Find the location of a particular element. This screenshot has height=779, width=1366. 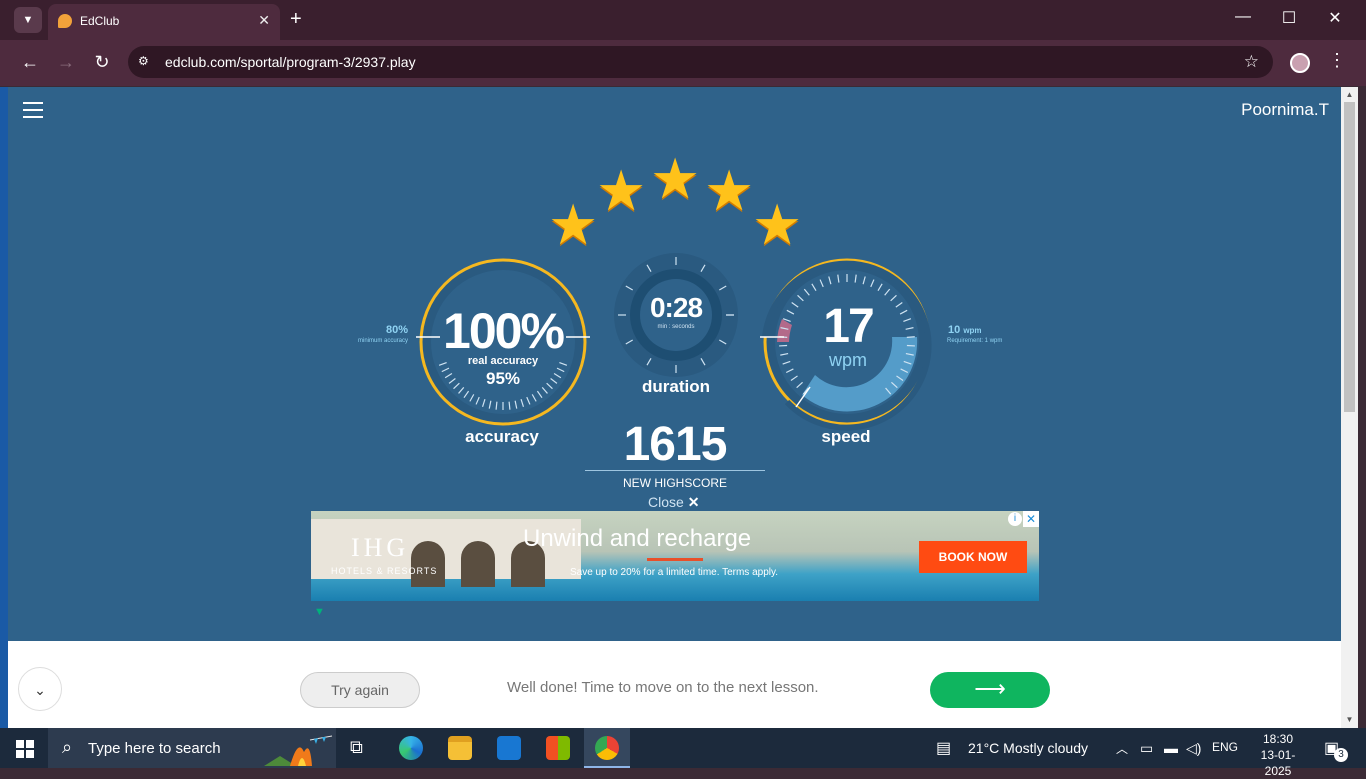

search-placeholder: Type here to search is located at coordinates (154, 748).